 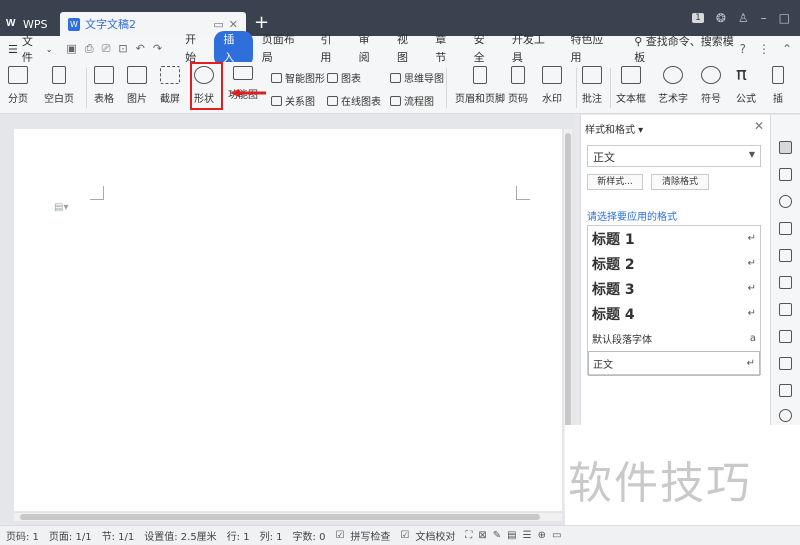 I want to click on style-item-heading3: 标题 3 ↵, so click(x=674, y=288).